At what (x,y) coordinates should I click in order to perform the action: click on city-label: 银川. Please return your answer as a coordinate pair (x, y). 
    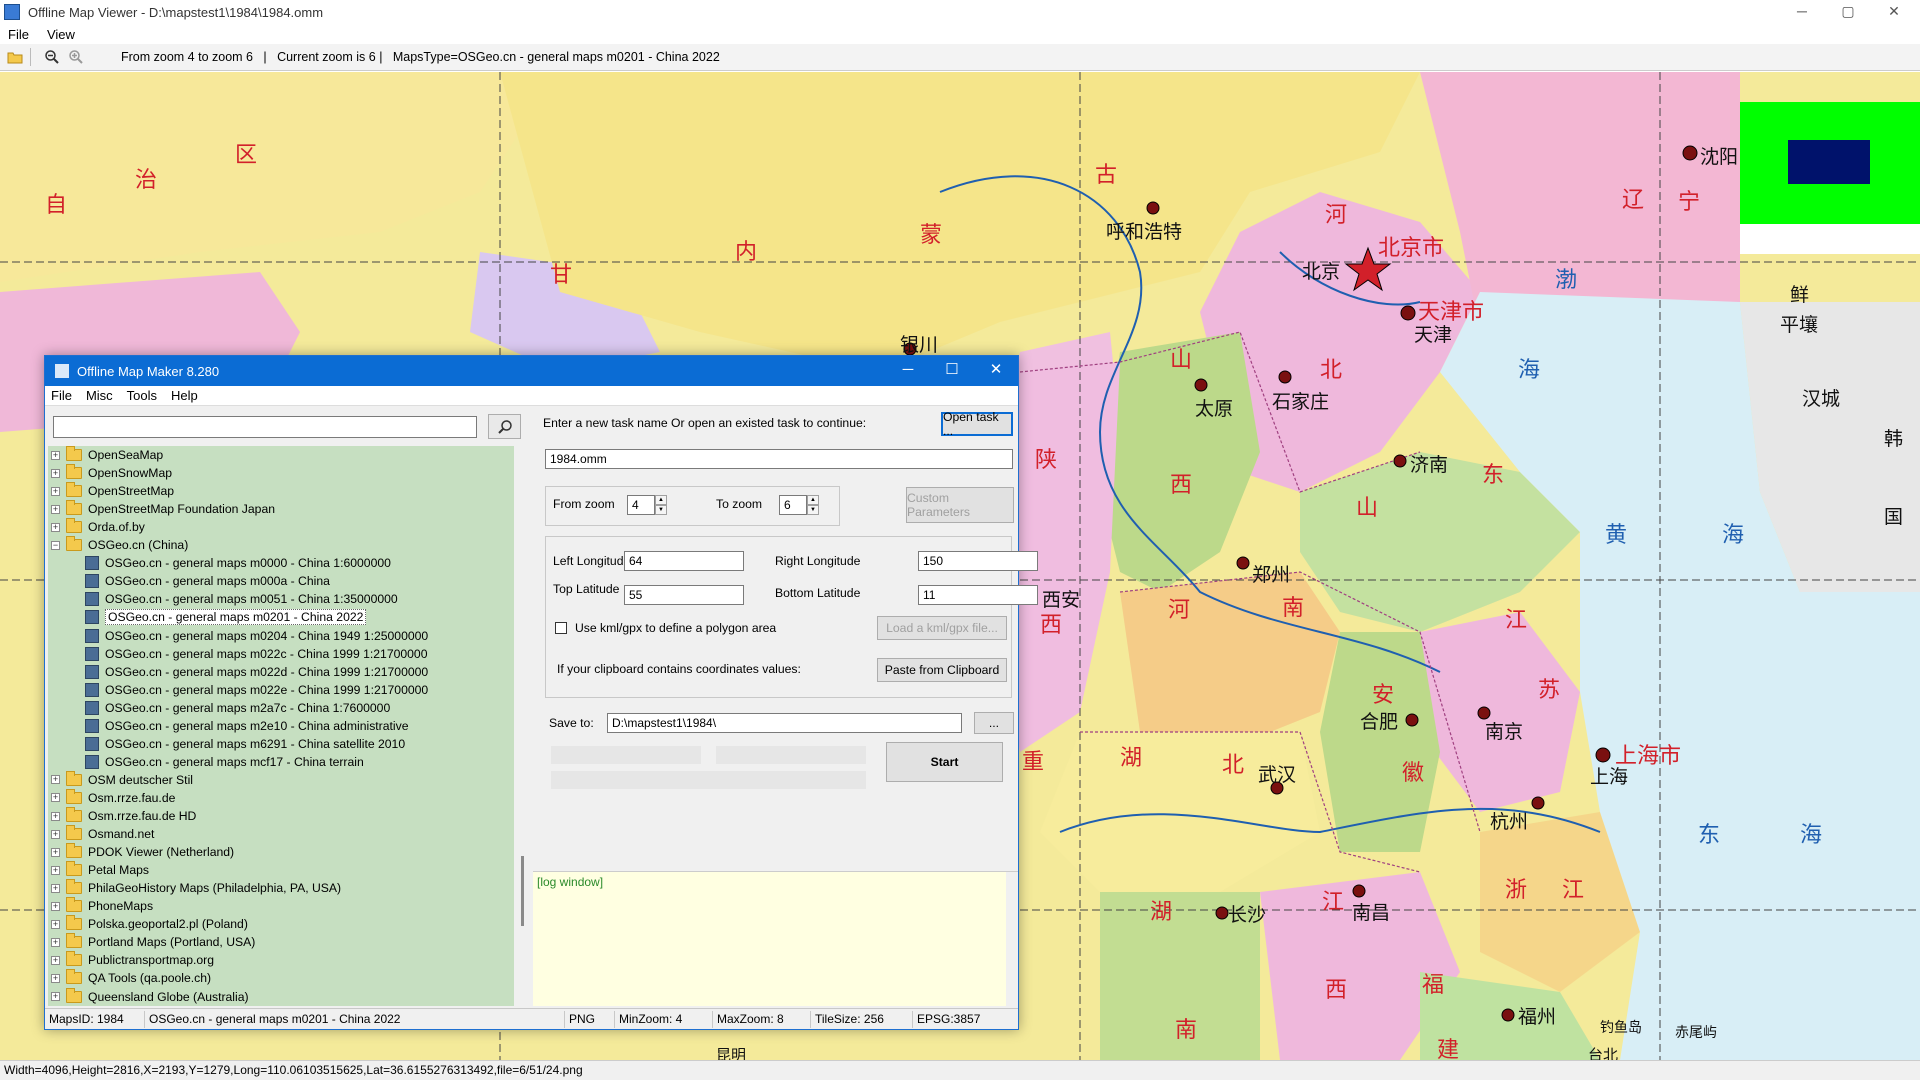
    Looking at the image, I should click on (919, 345).